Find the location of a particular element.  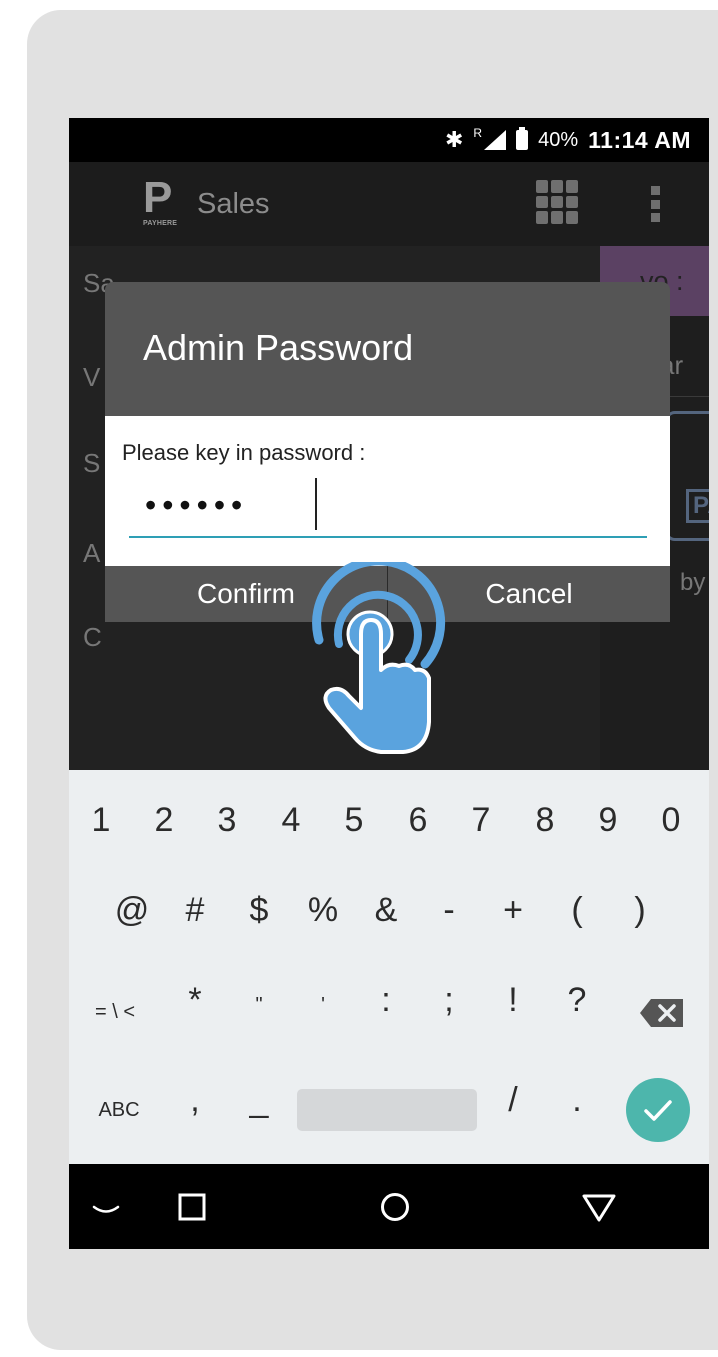

menu-item-settings: S is located at coordinates (91, 463).